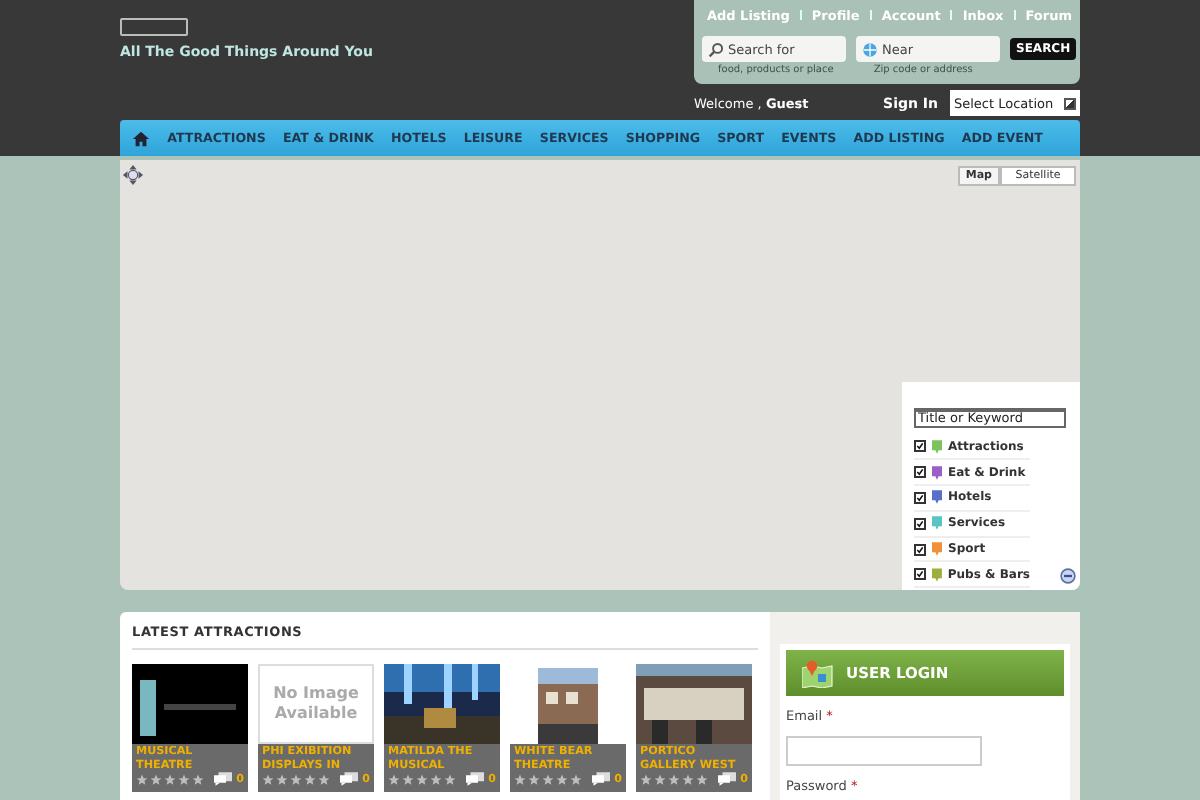 This screenshot has width=1200, height=800. I want to click on map-icon, so click(818, 673).